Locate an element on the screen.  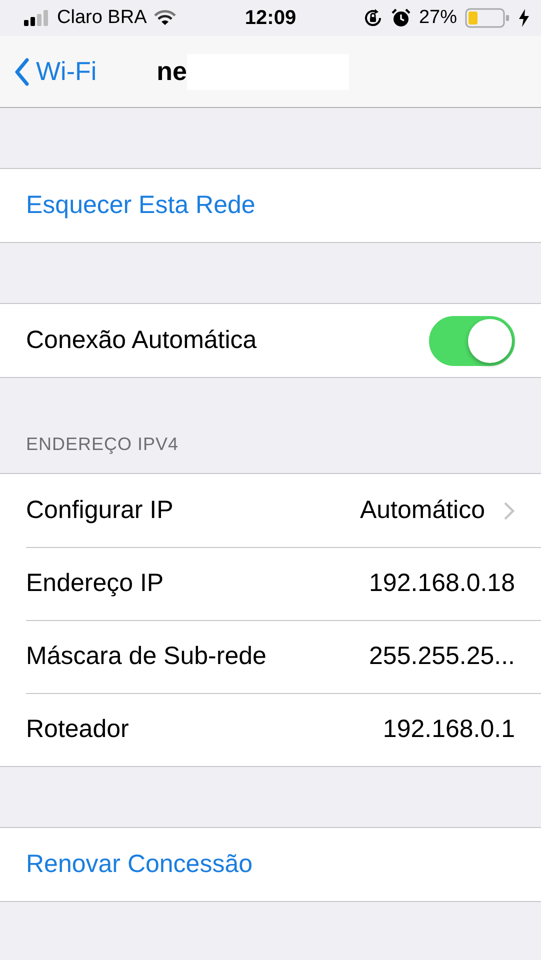
network-name-title: ne is located at coordinates (171, 71).